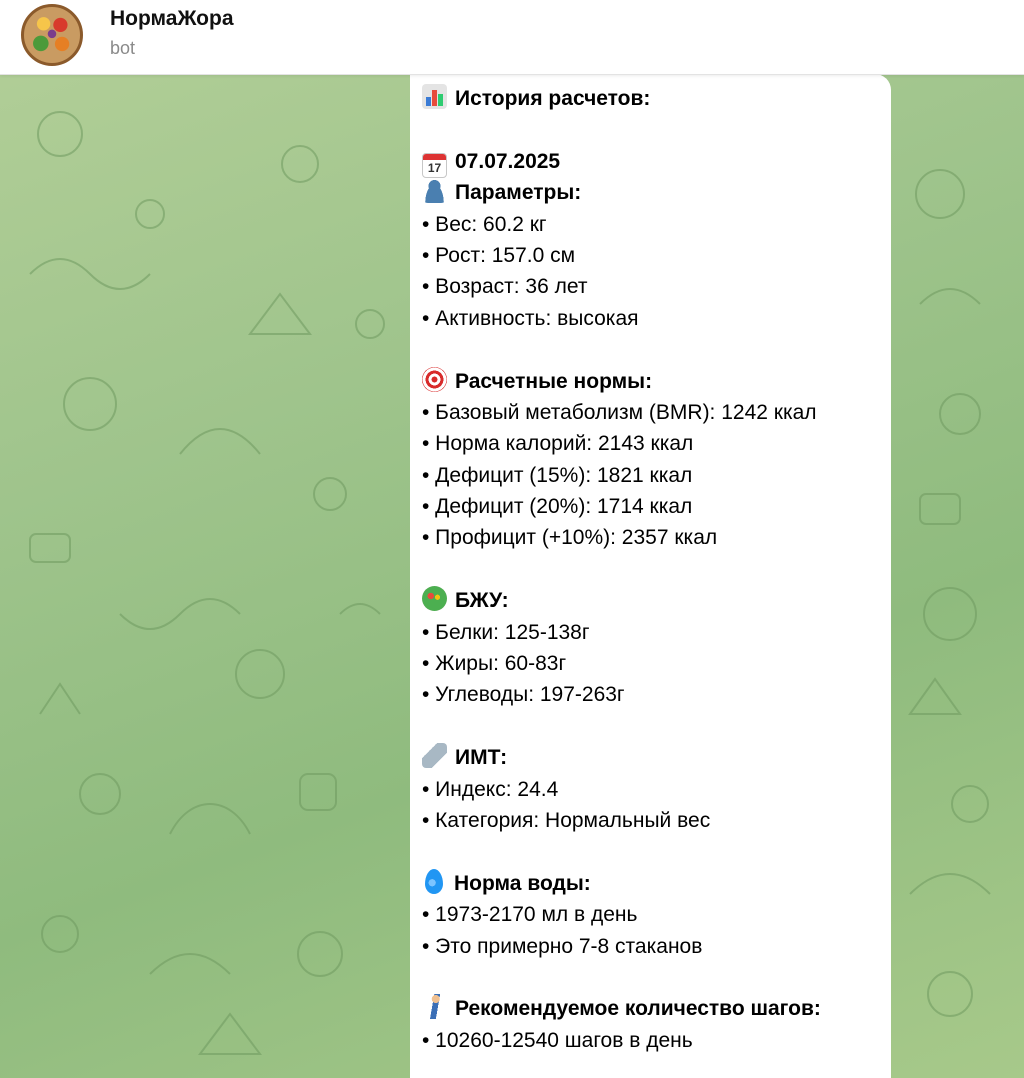  Describe the element at coordinates (557, 507) in the screenshot. I see `list-item: • Дефицит (20%): 1714 ккал` at that location.